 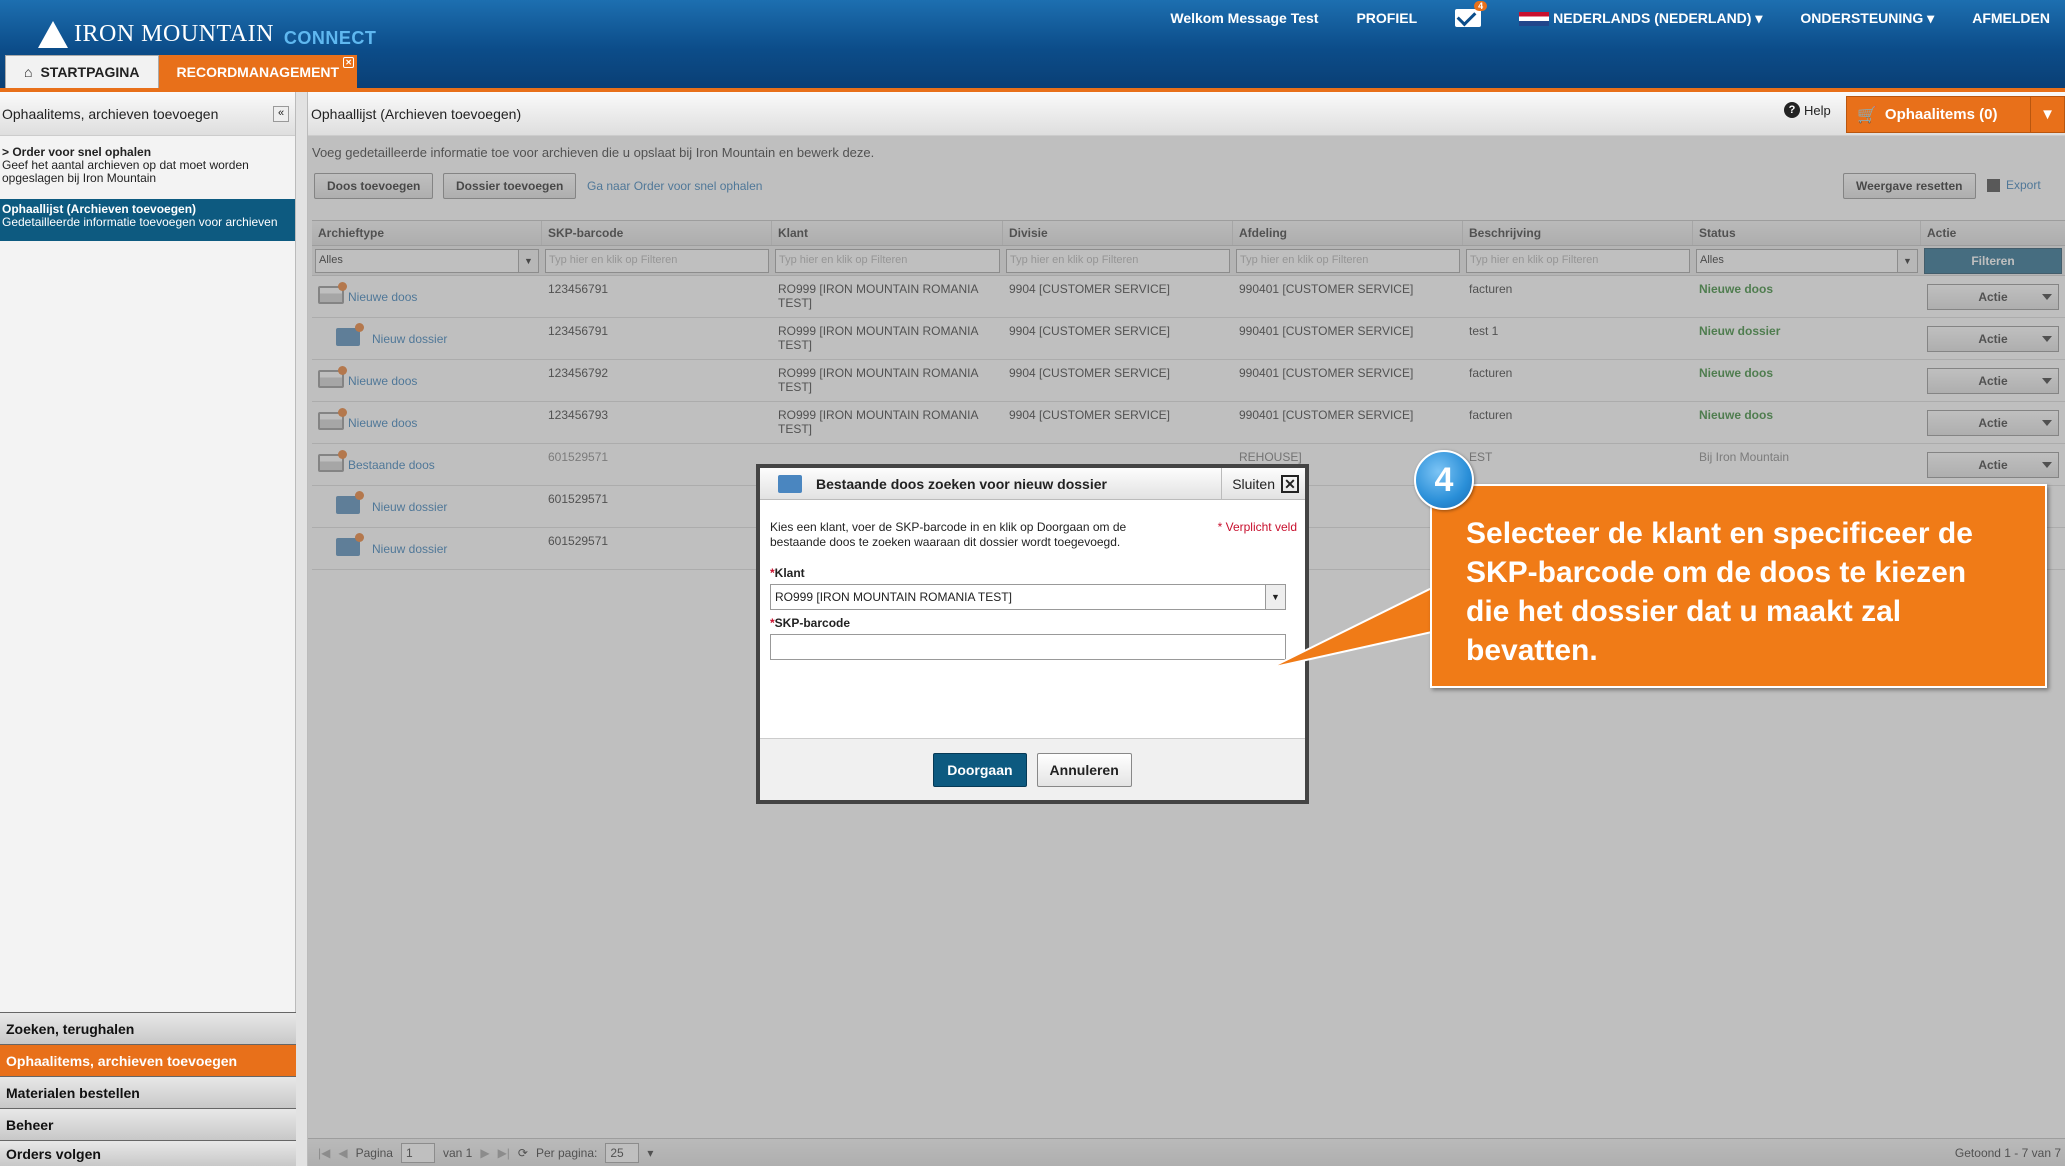 I want to click on barcode-input, so click(x=1028, y=647).